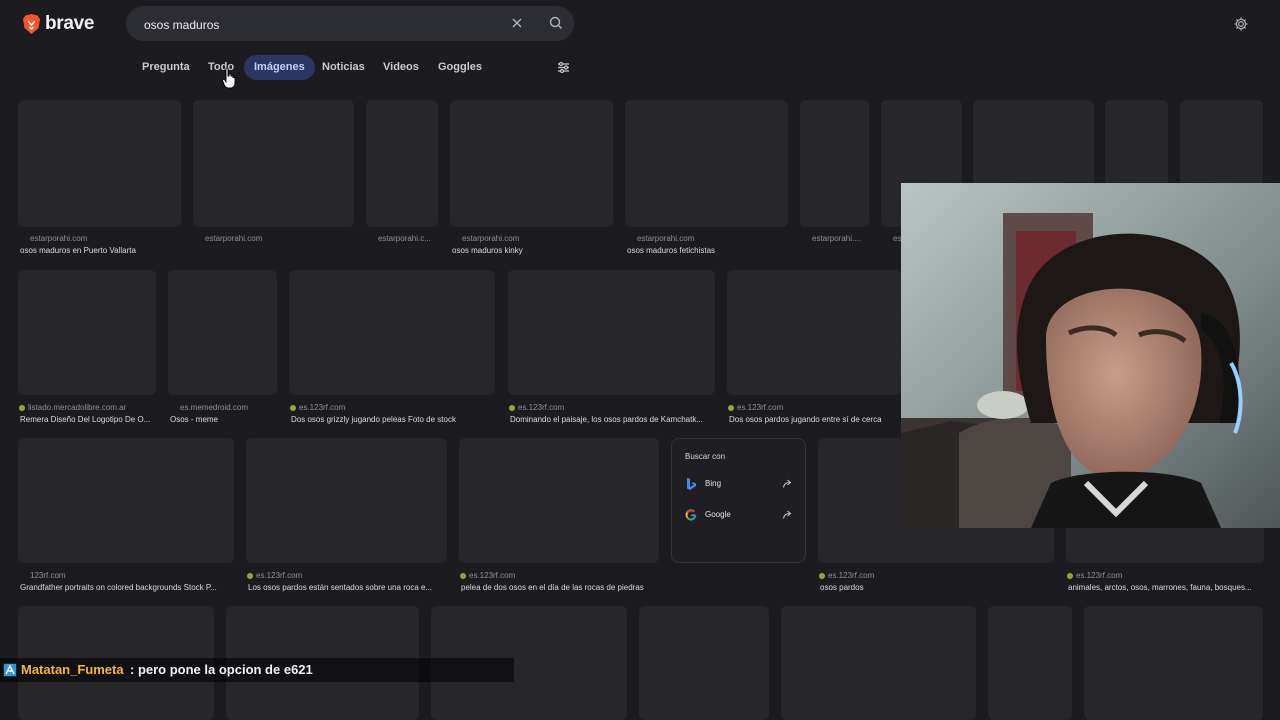  I want to click on result-source: 123rf.com, so click(130, 575).